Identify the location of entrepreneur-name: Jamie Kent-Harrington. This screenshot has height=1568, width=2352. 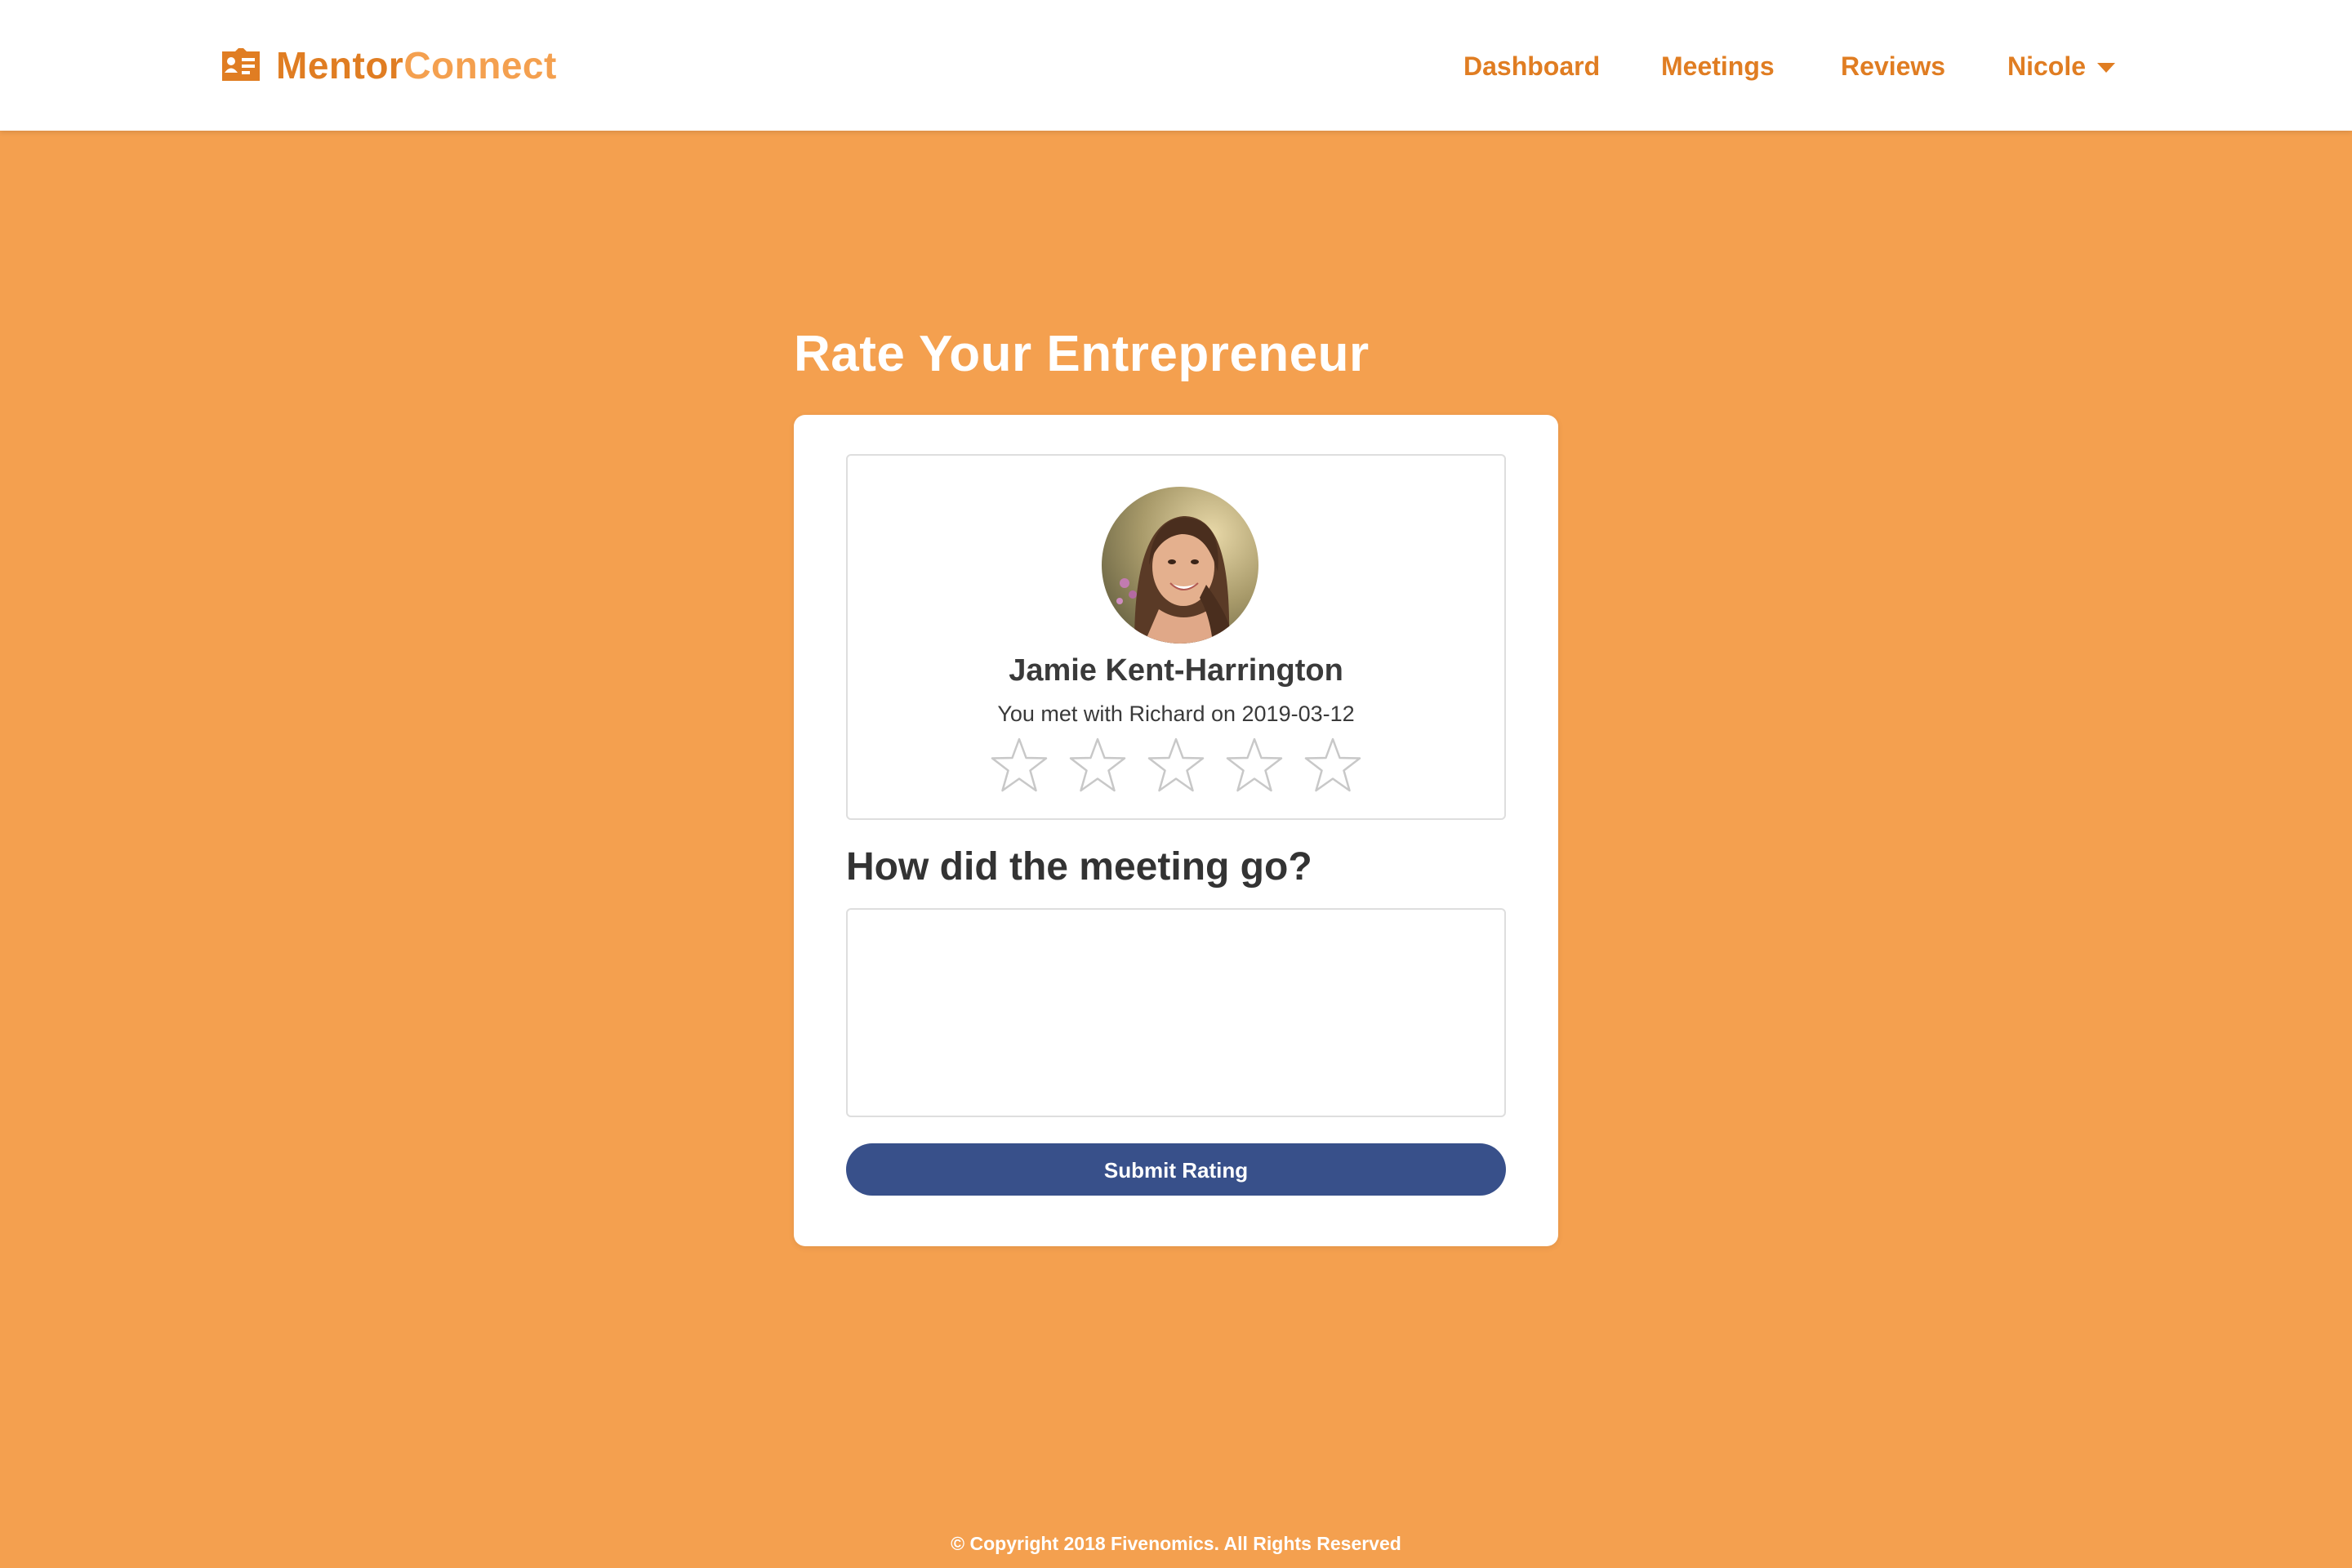
(1176, 670).